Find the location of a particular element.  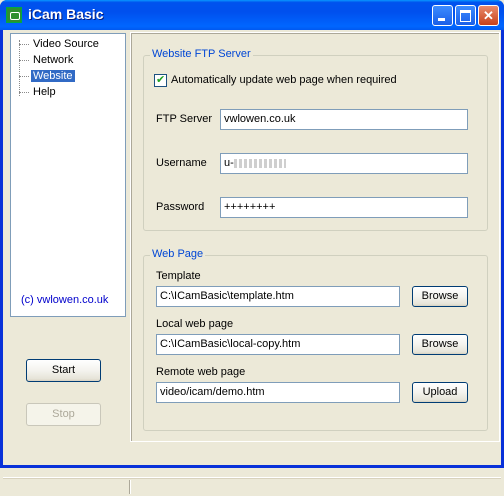

title-bar: iCam Basic is located at coordinates (252, 15).